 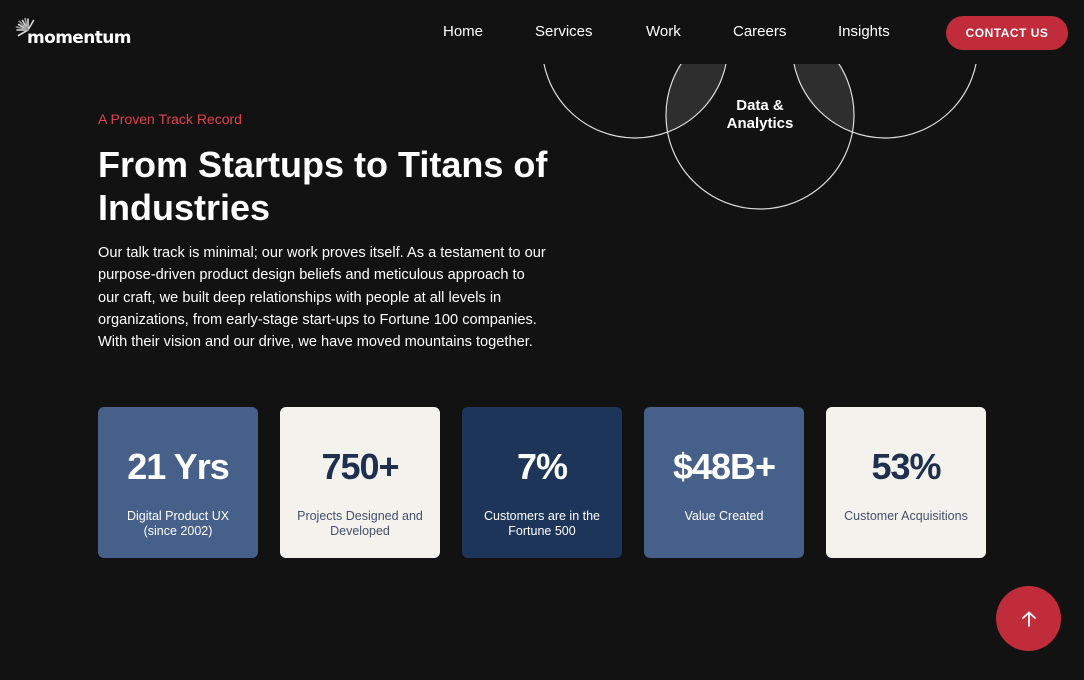 I want to click on venn-label-line2: Analytics, so click(x=760, y=123).